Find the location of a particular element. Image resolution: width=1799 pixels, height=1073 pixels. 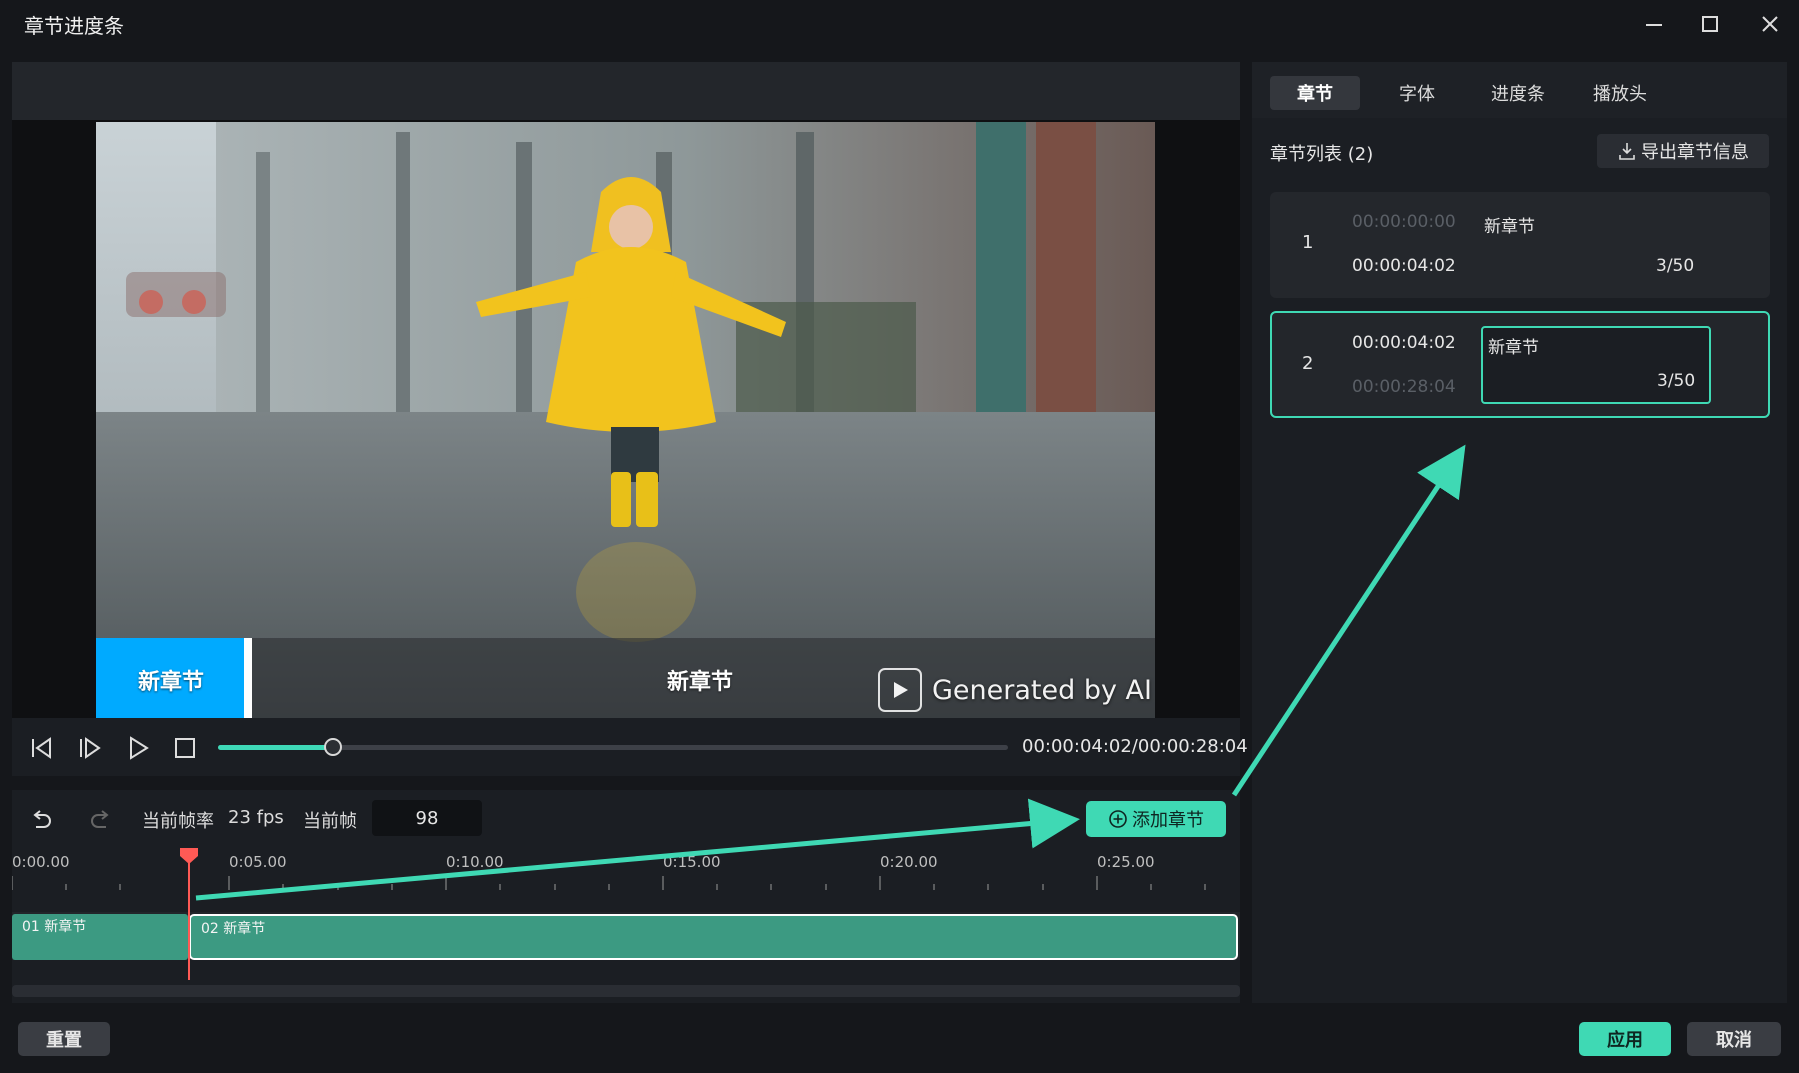

playhead-marker-icon is located at coordinates (189, 856).